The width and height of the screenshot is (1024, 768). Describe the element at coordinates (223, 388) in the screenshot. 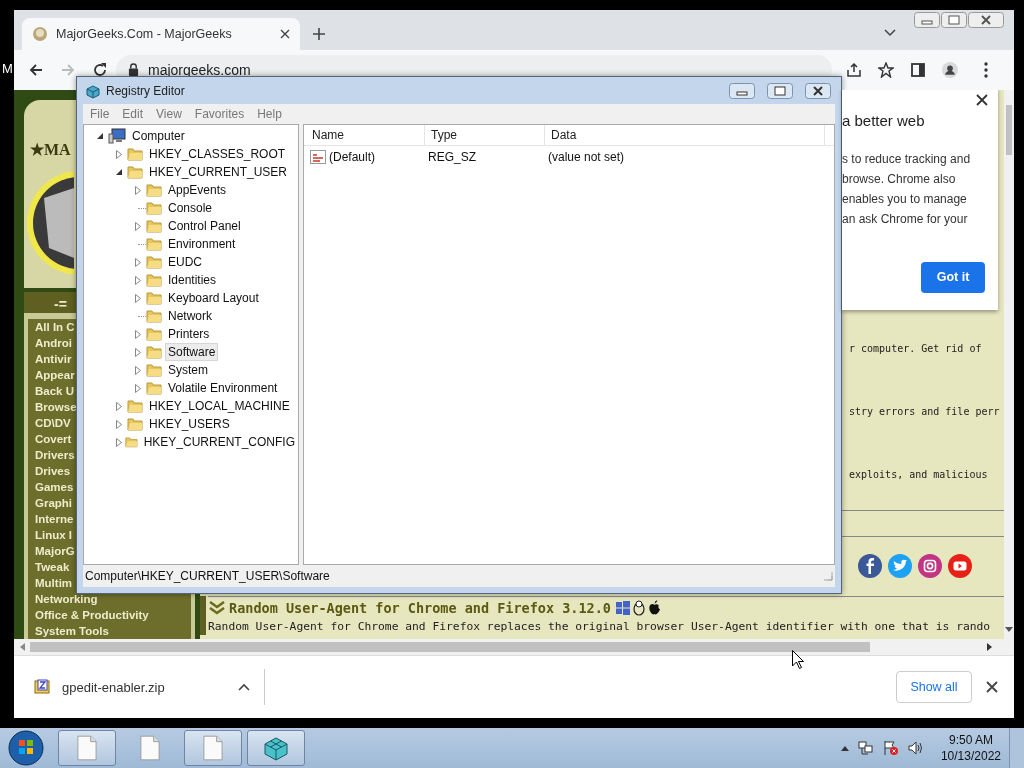

I see `tree-node: Volatile Environment` at that location.